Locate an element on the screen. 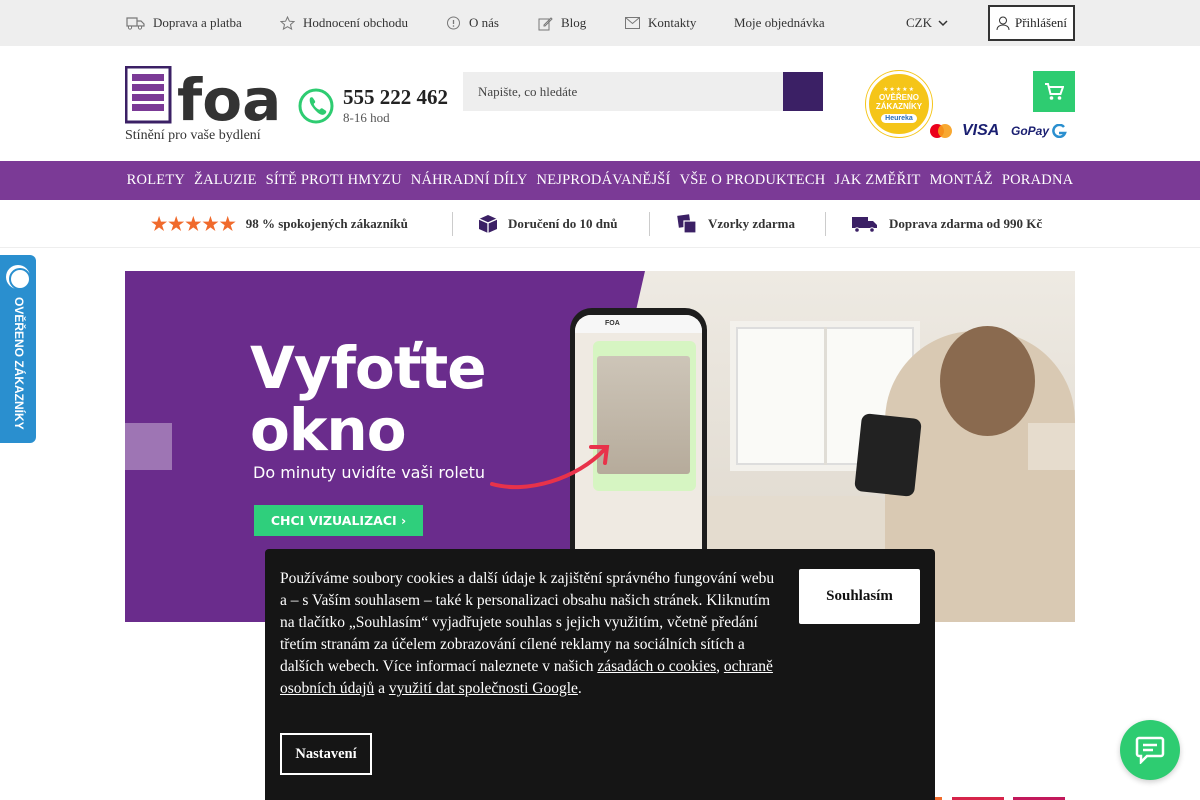 This screenshot has width=1200, height=800. gopay-logo: GoPay is located at coordinates (1039, 131).